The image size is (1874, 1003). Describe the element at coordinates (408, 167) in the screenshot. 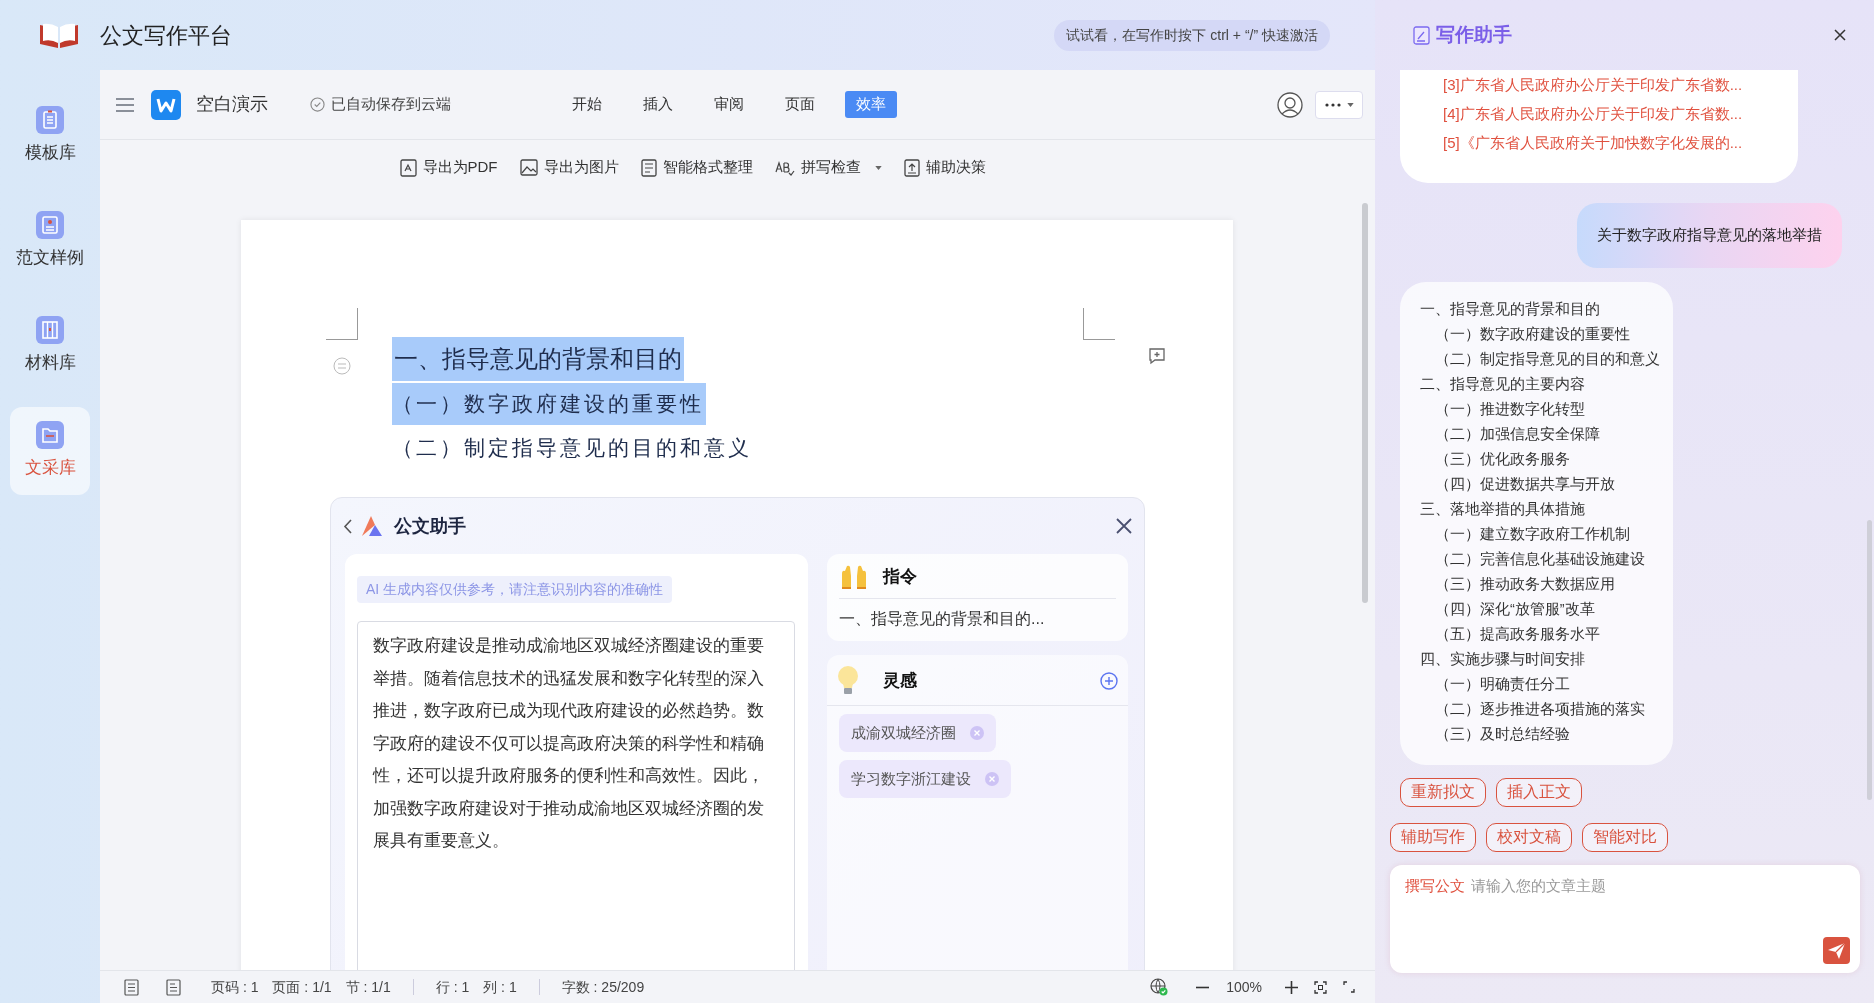

I see `pdf-export-icon` at that location.